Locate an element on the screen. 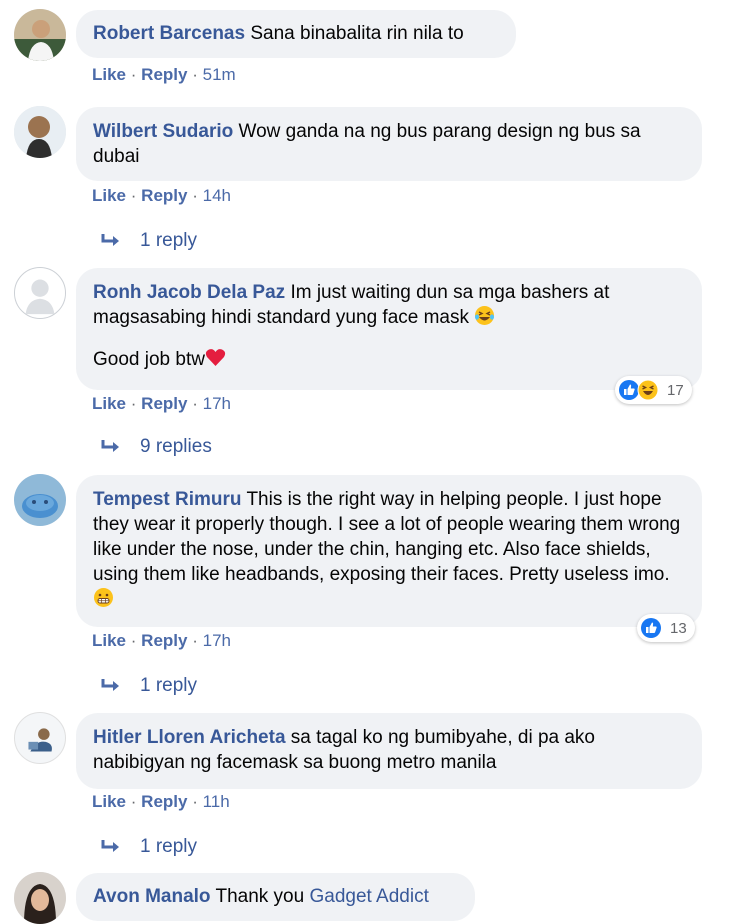 The image size is (750, 924). grimacing-face-emoji is located at coordinates (103, 597).